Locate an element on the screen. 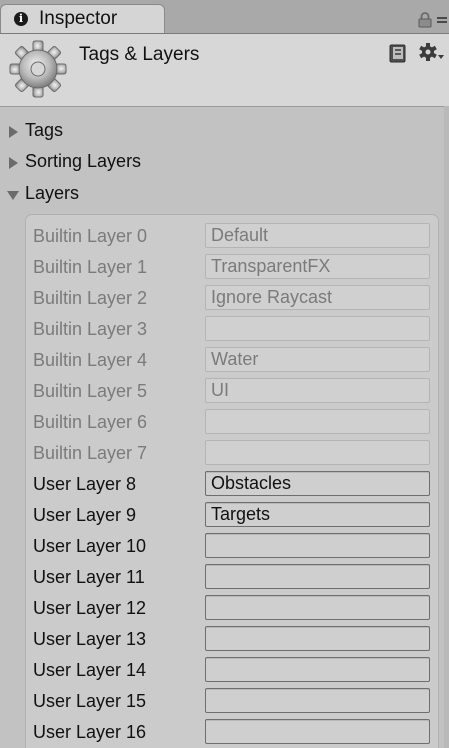  layer-label: Builtin Layer 3 is located at coordinates (90, 329).